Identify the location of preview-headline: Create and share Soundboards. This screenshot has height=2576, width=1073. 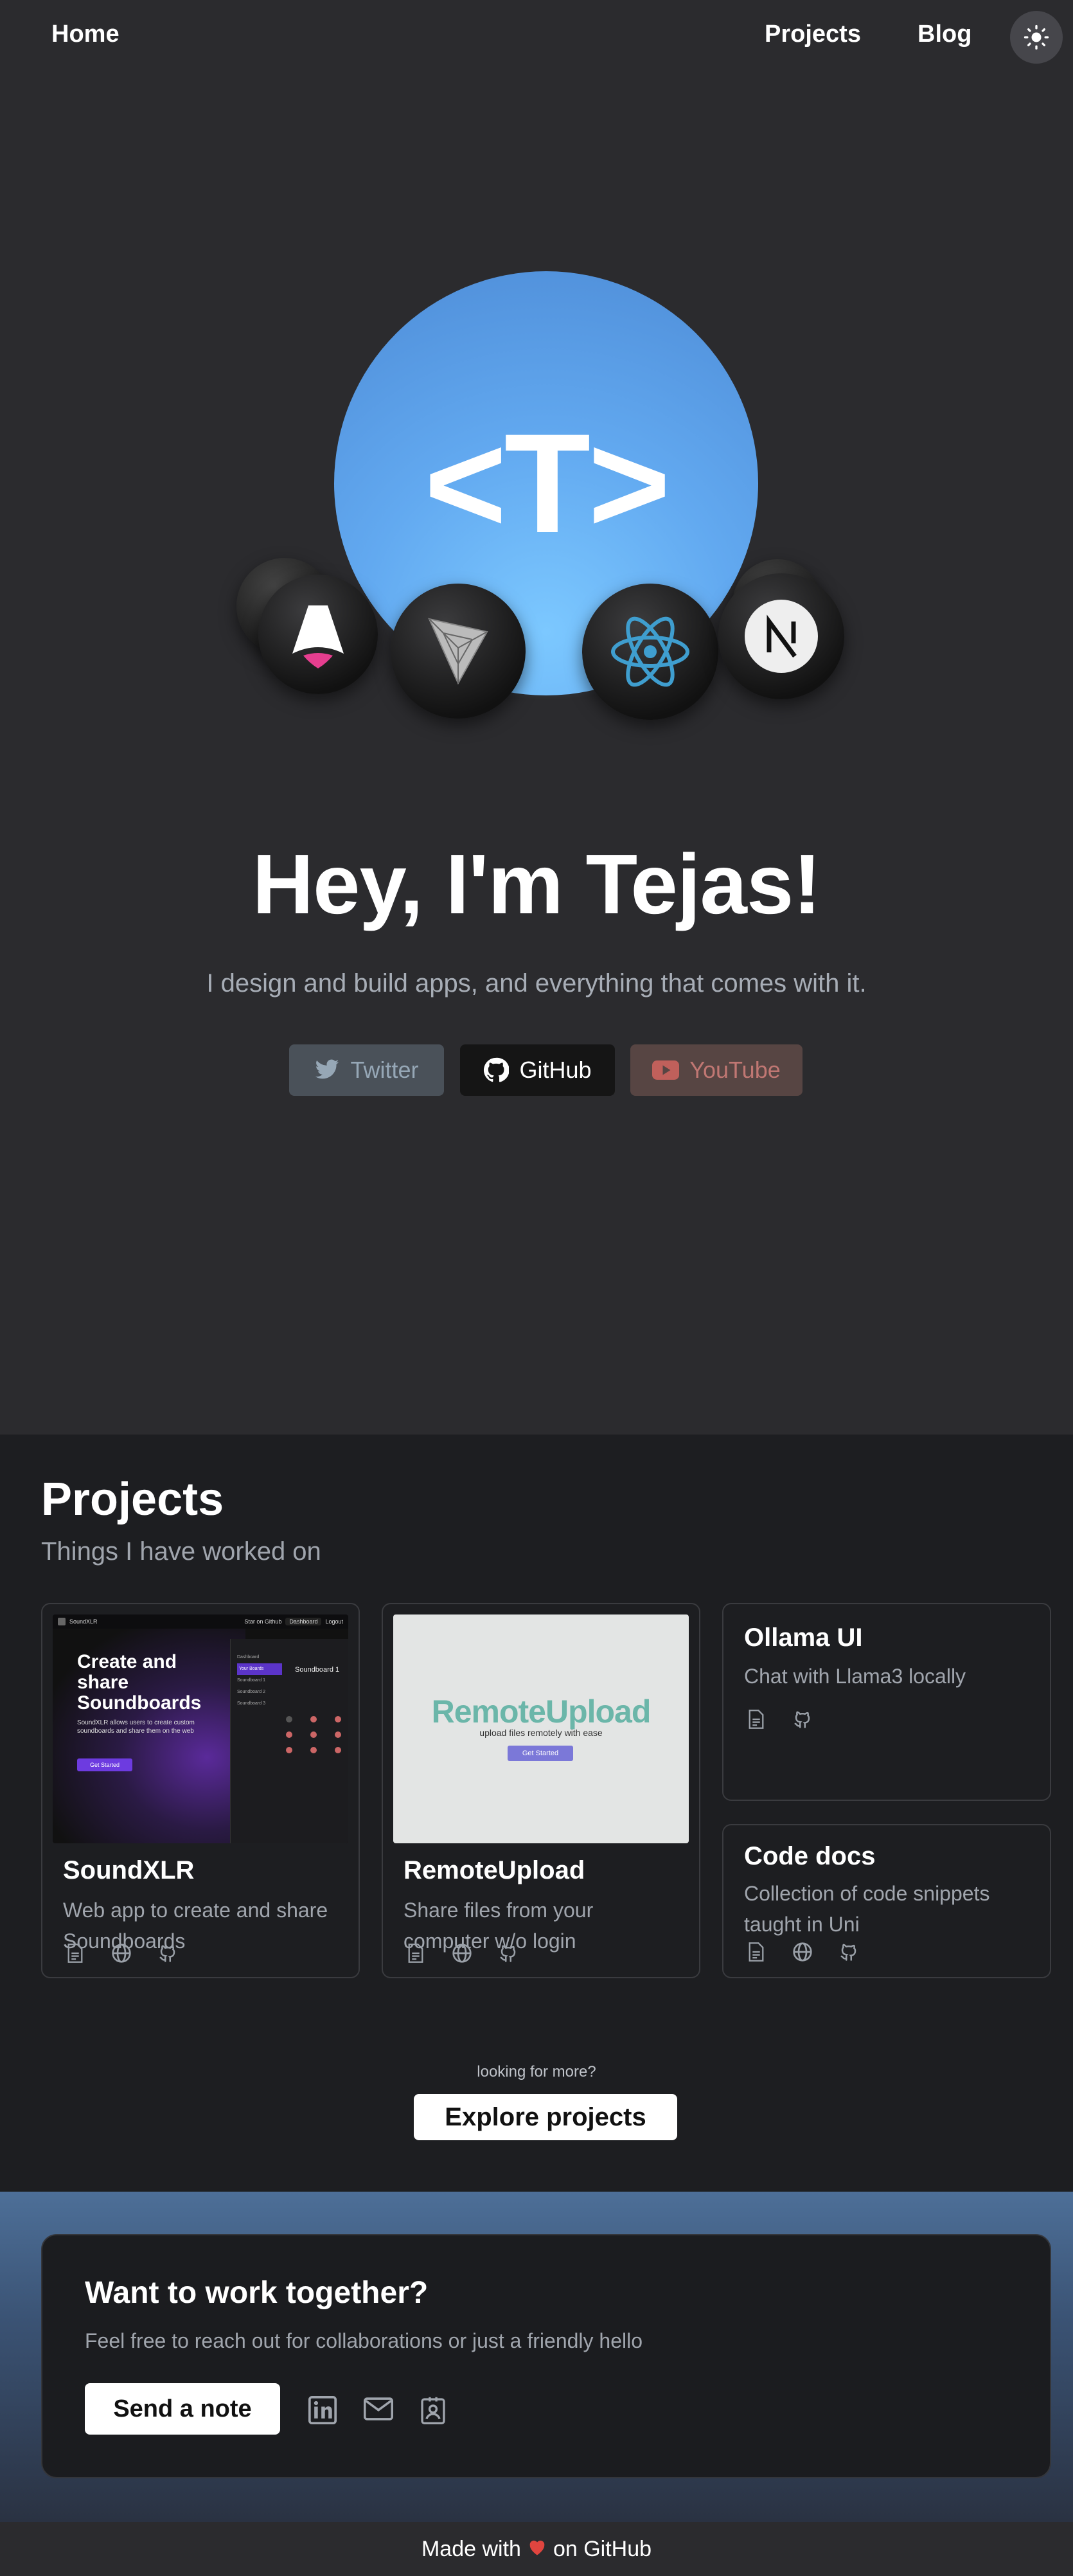
(139, 1682).